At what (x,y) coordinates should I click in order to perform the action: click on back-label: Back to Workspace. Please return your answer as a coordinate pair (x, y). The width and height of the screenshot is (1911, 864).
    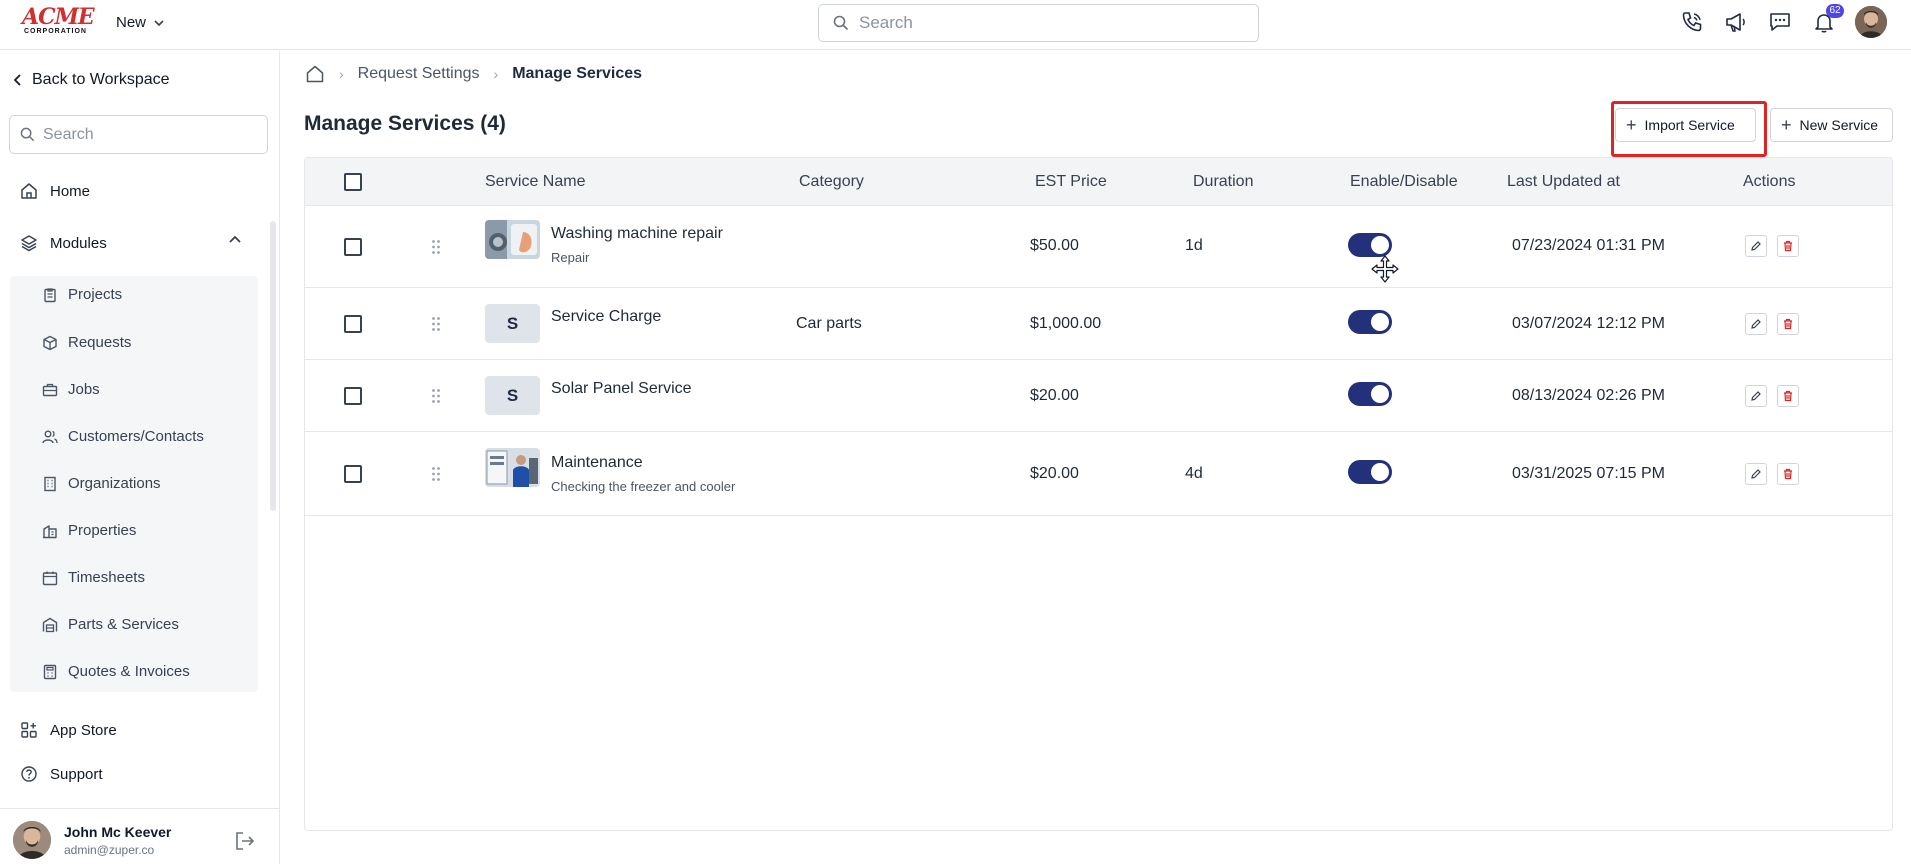
    Looking at the image, I should click on (101, 79).